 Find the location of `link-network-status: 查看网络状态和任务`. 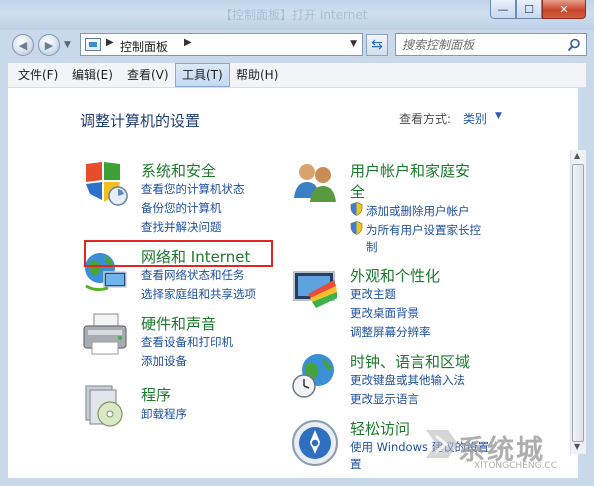

link-network-status: 查看网络状态和任务 is located at coordinates (193, 275).